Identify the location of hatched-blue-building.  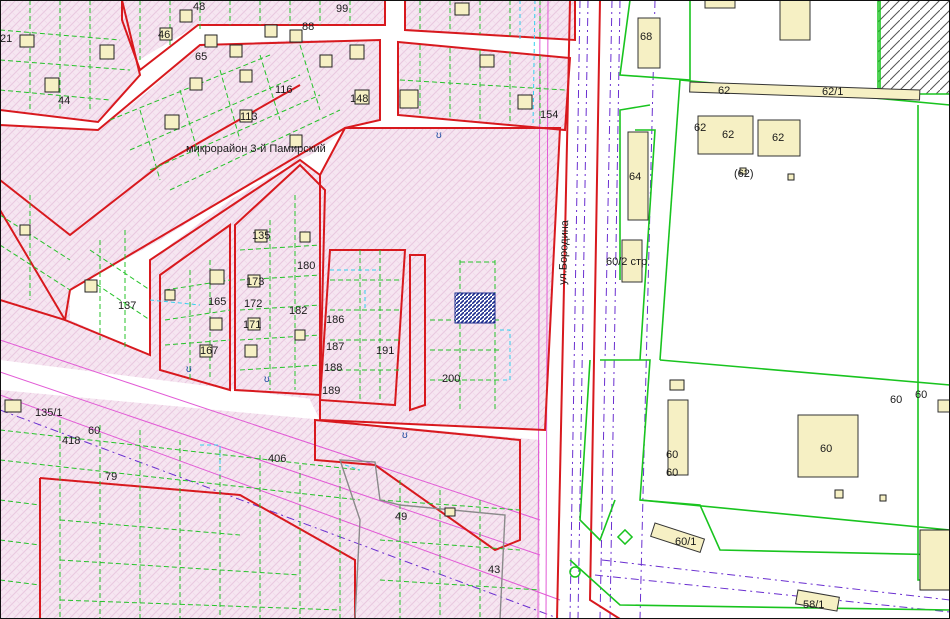
(475, 308).